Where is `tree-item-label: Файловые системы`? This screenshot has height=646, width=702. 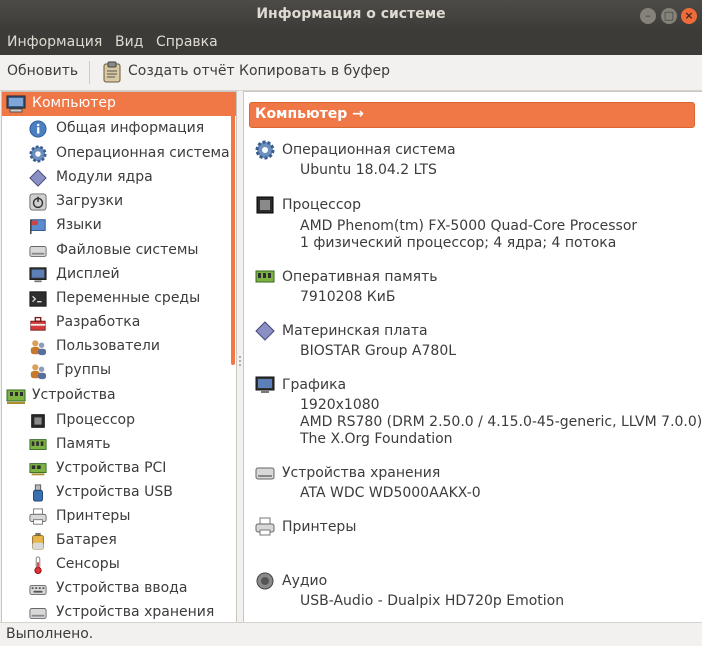
tree-item-label: Файловые системы is located at coordinates (127, 250).